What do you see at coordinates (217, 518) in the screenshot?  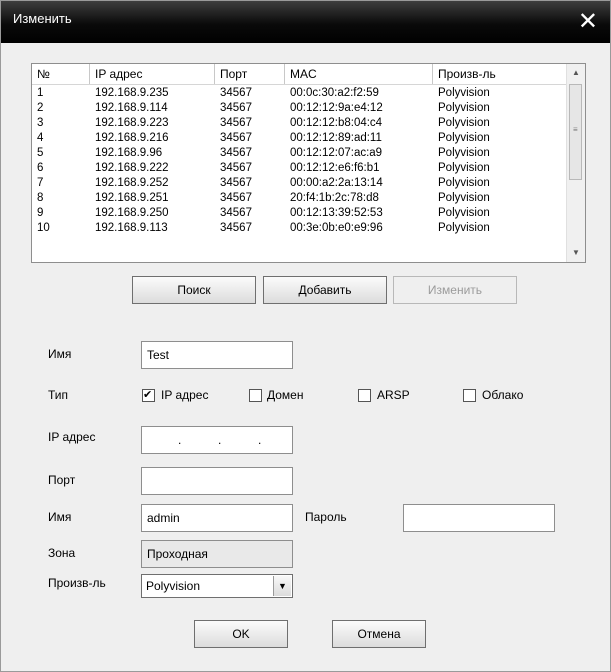 I see `user-input: admin` at bounding box center [217, 518].